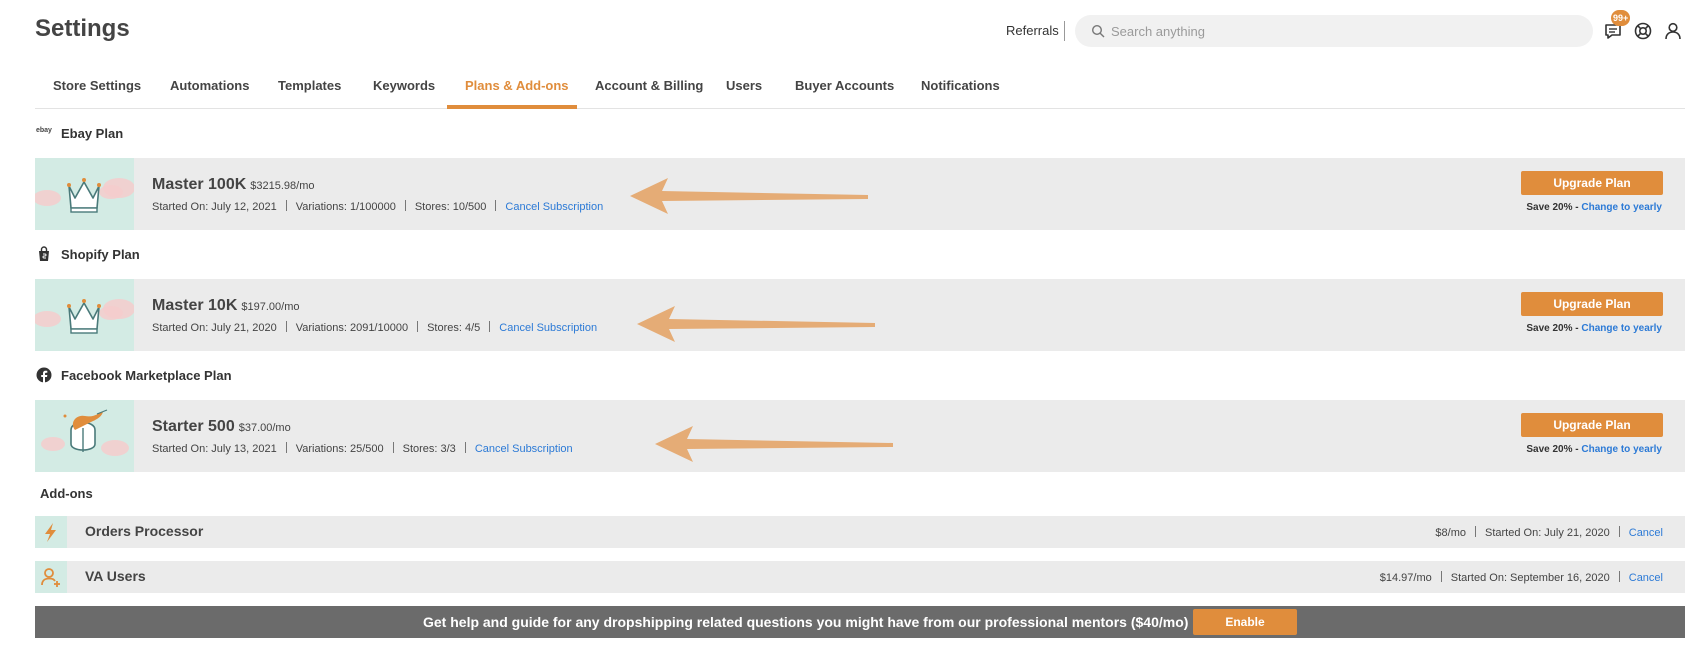 This screenshot has width=1698, height=670. I want to click on tab-account-billing: Account & Billing, so click(649, 85).